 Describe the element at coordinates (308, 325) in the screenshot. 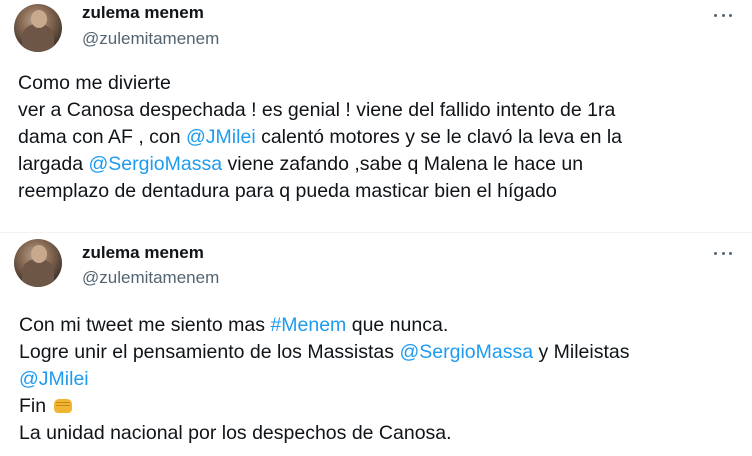

I see `hashtag-link: #Menem` at that location.